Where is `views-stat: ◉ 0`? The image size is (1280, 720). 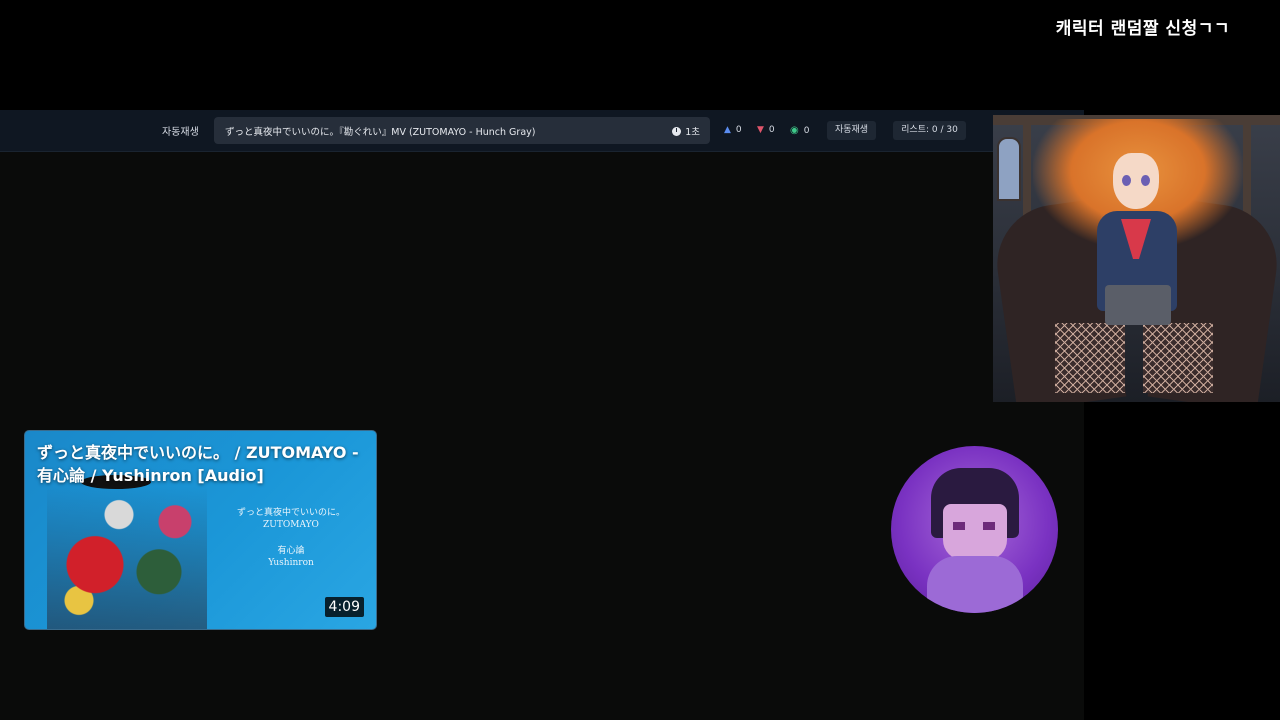
views-stat: ◉ 0 is located at coordinates (799, 130).